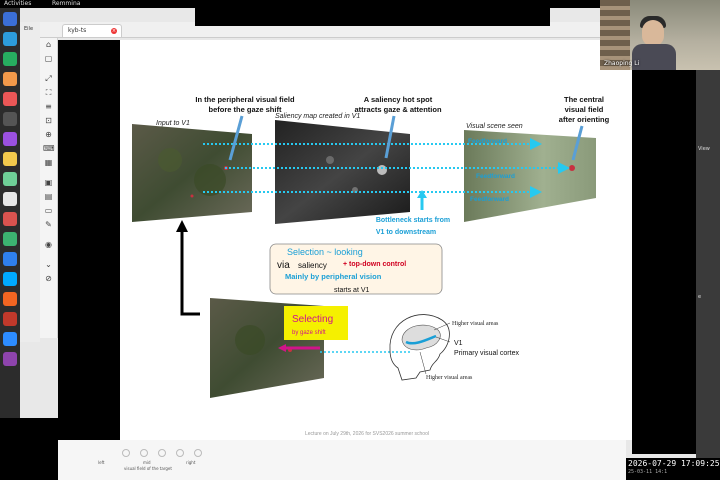 The width and height of the screenshot is (720, 480). Describe the element at coordinates (245, 109) in the screenshot. I see `label-peripheral-2: before the gaze shift` at that location.